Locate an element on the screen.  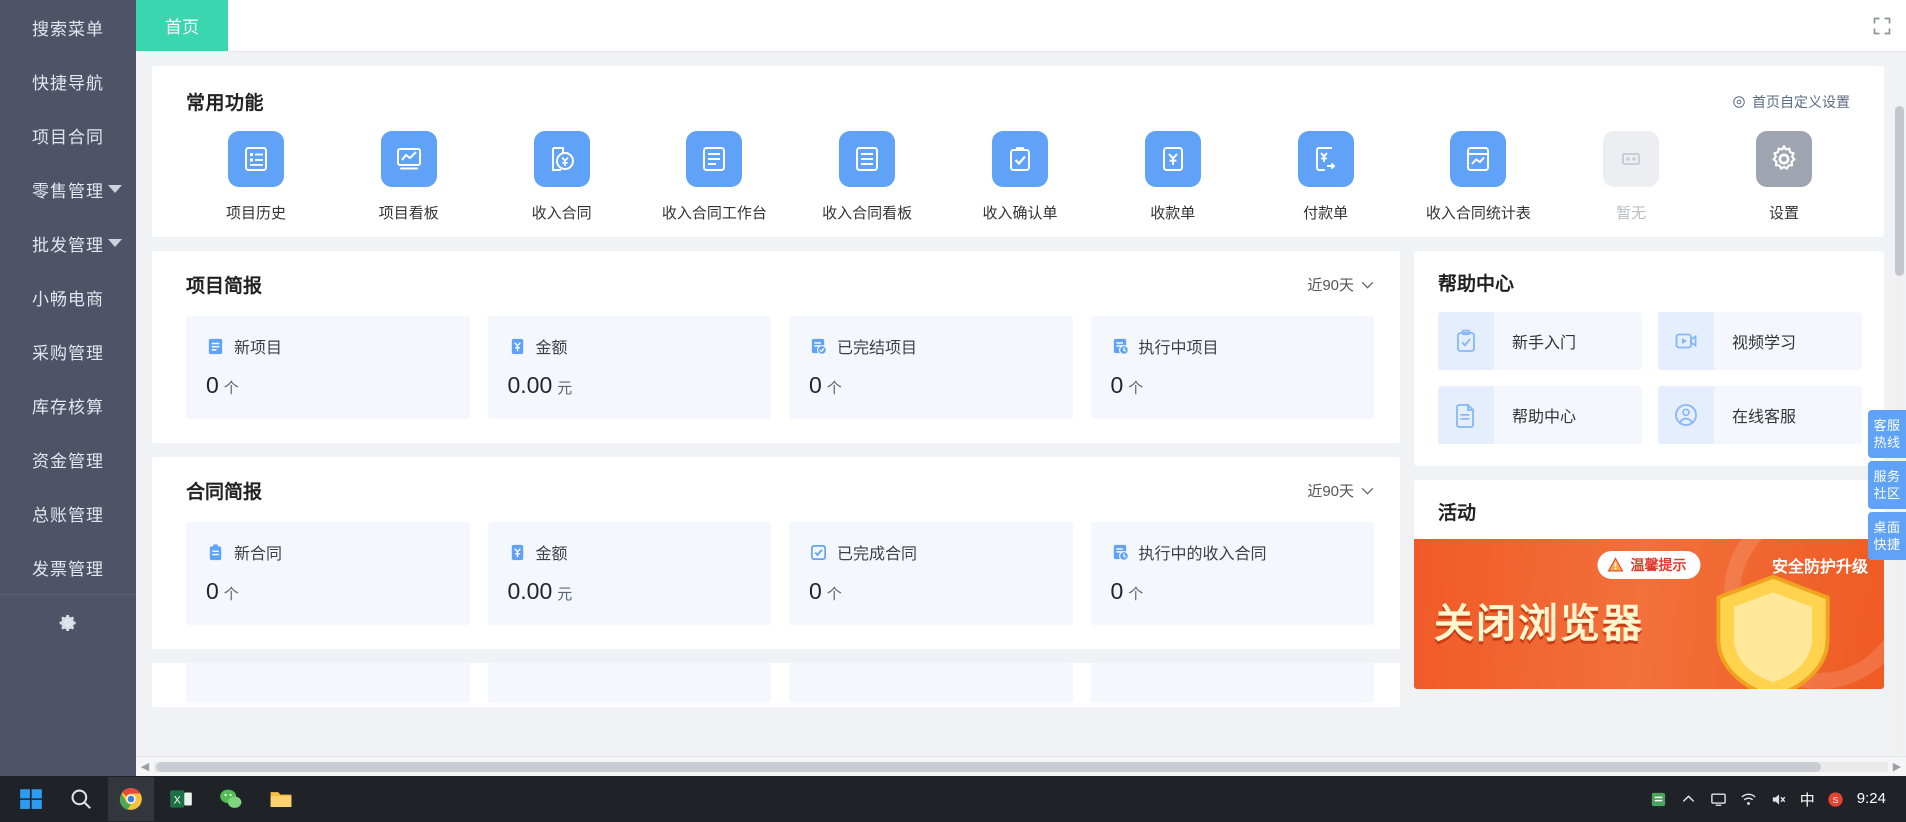
sidebar-item-invoice: 发票管理 is located at coordinates (68, 567).